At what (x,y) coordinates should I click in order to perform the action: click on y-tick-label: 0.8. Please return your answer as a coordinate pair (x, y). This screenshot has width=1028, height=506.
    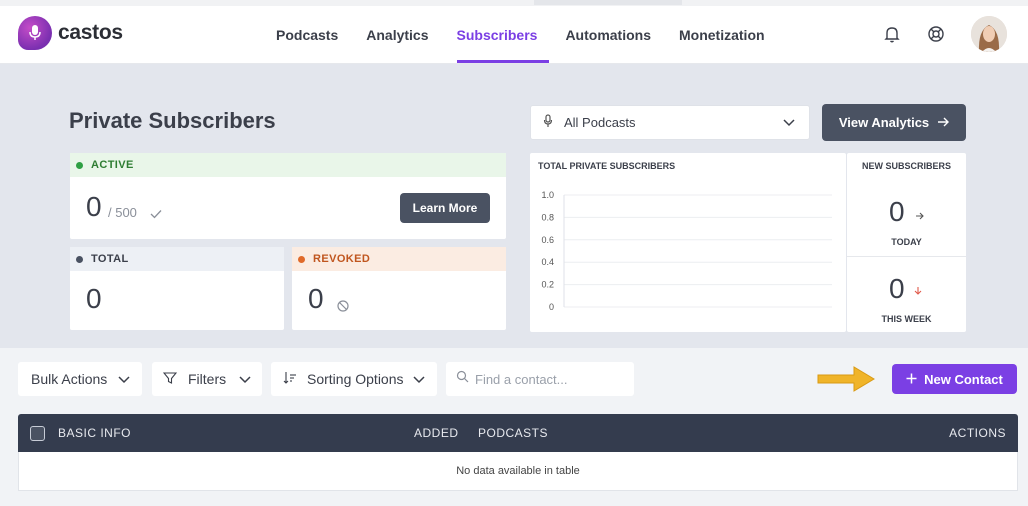
    Looking at the image, I should click on (547, 217).